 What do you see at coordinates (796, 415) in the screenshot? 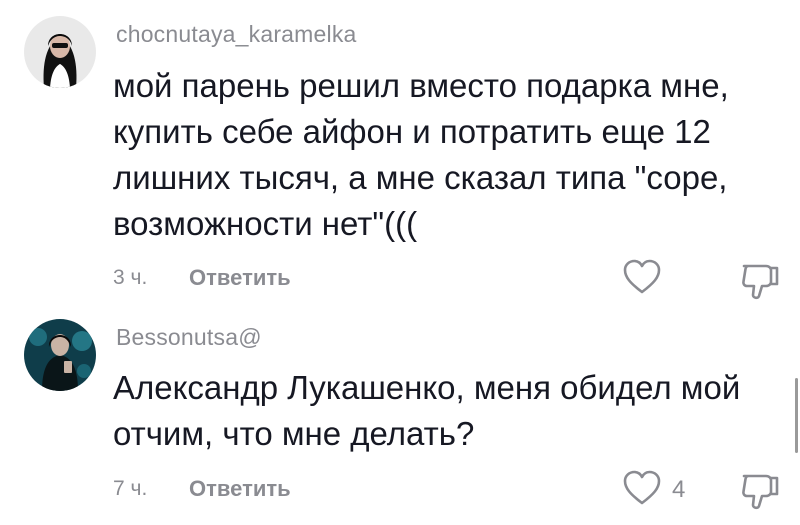
I see `scrollbar` at bounding box center [796, 415].